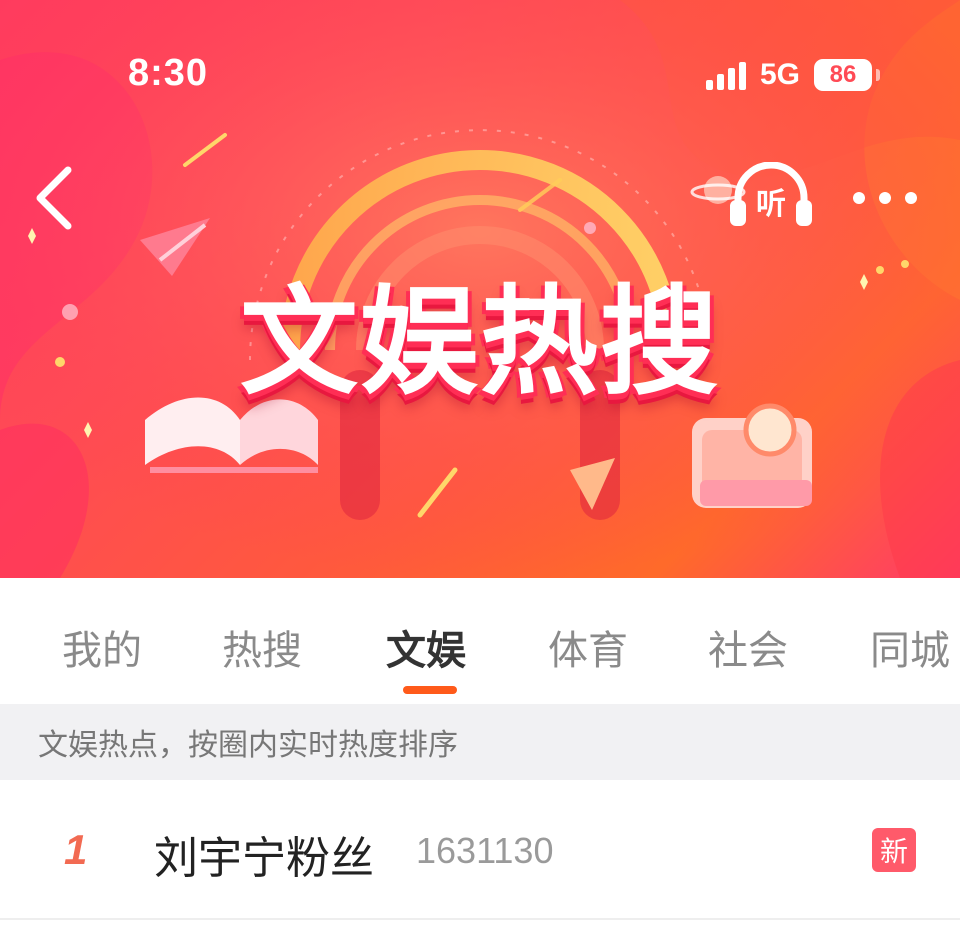 This screenshot has height=931, width=960. I want to click on network-label: 5G, so click(779, 74).